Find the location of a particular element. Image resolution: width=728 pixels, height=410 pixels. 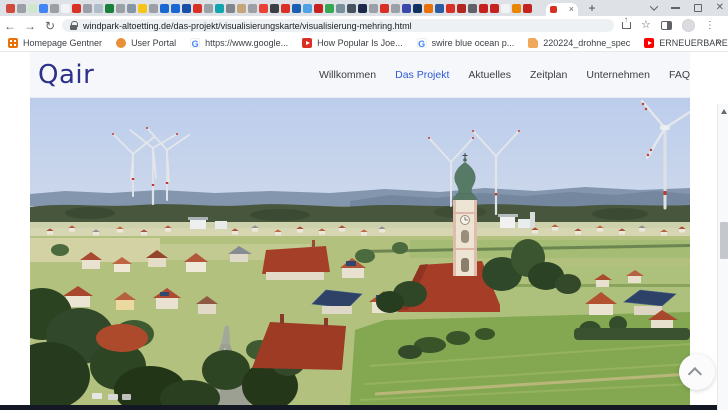

forest-band is located at coordinates (360, 214).